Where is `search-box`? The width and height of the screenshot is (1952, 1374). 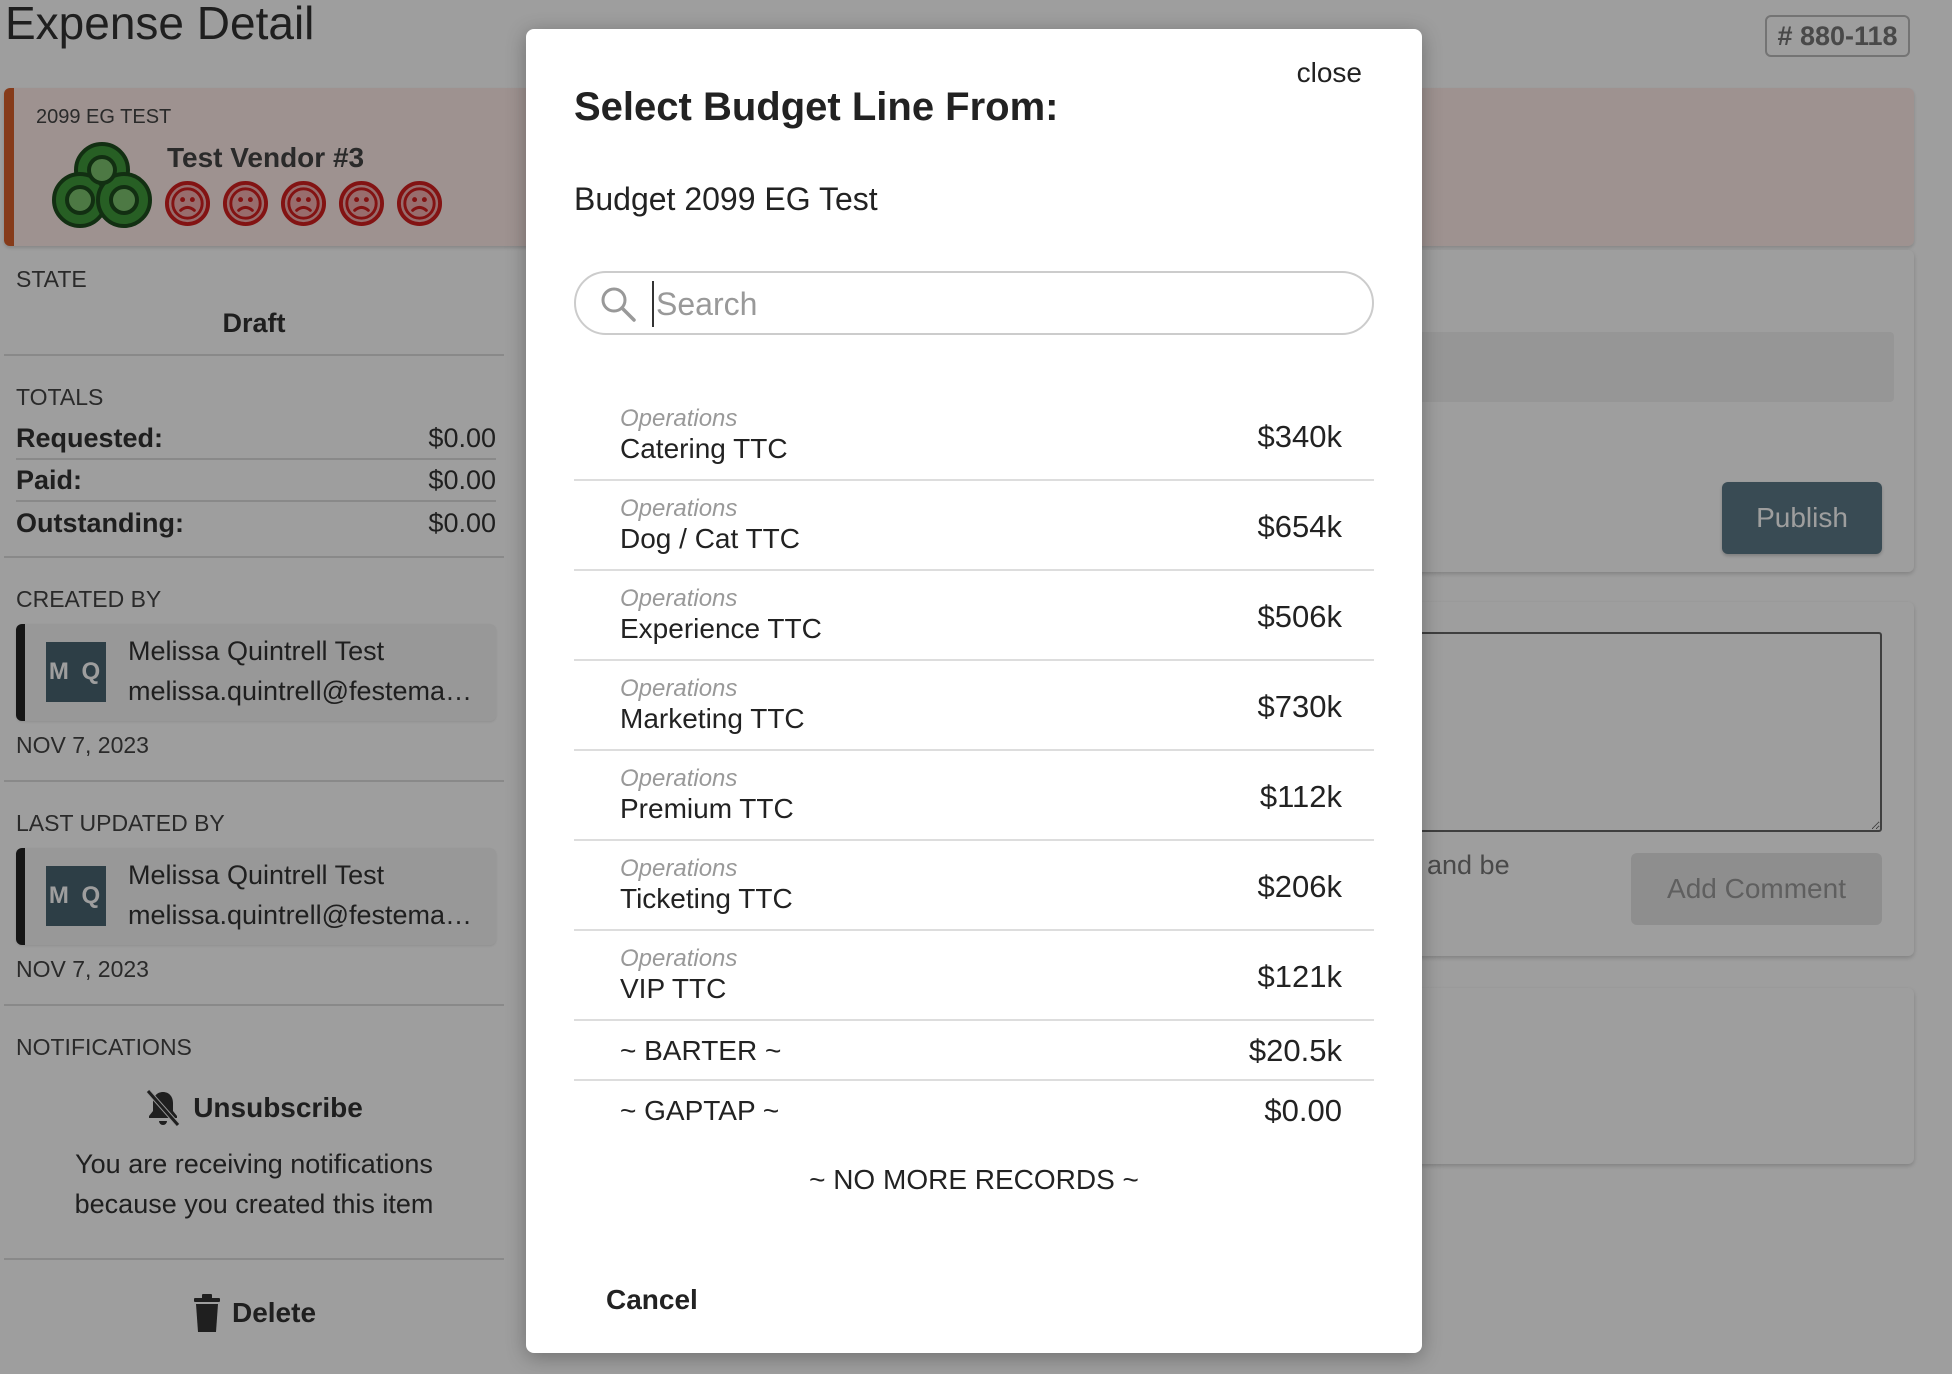 search-box is located at coordinates (974, 303).